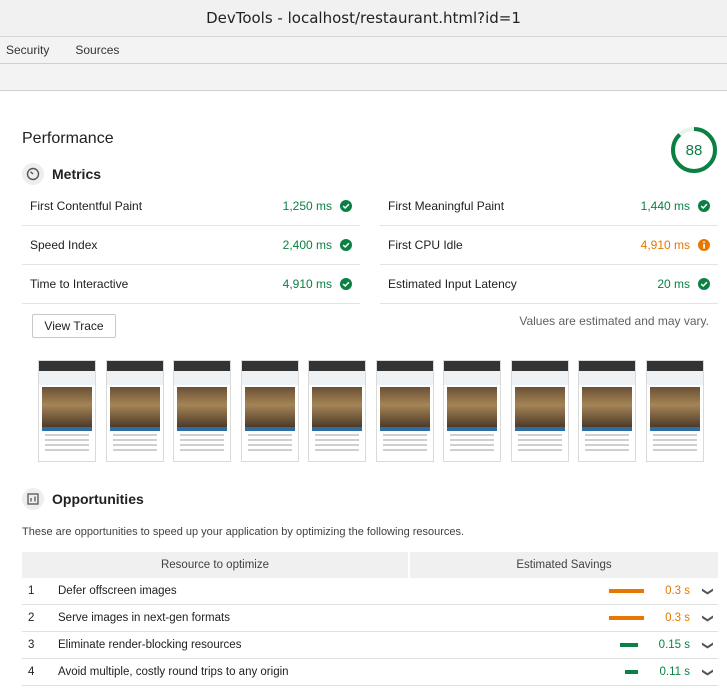 The image size is (727, 698). I want to click on metric-speed-index: Speed Index 2,400 ms, so click(191, 245).